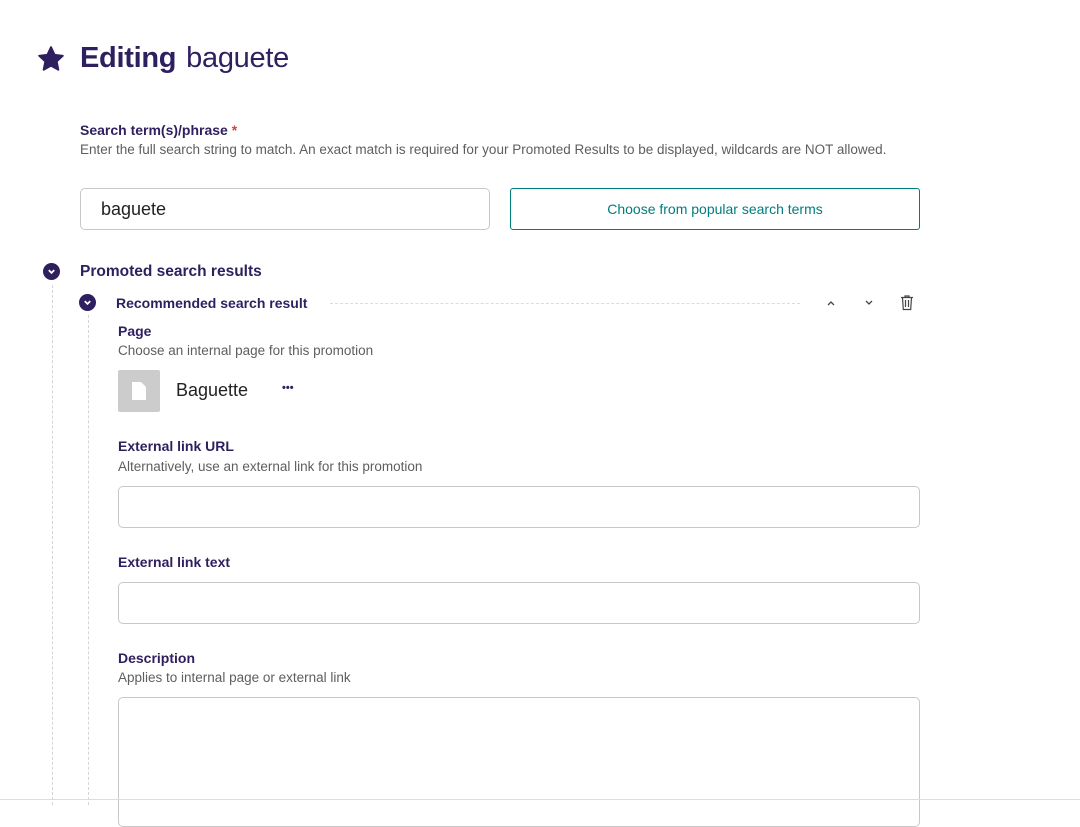 This screenshot has width=1080, height=827. Describe the element at coordinates (135, 331) in the screenshot. I see `page-label: Page` at that location.